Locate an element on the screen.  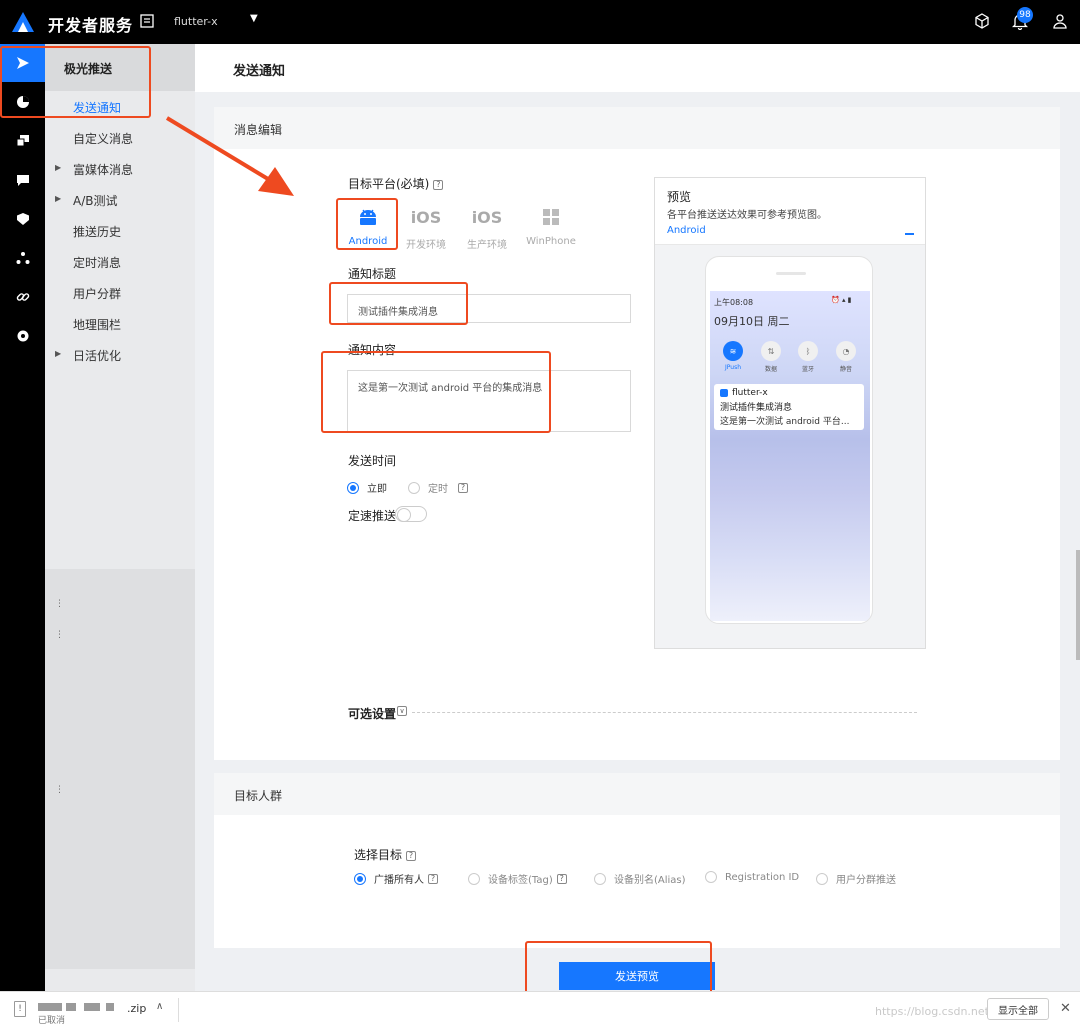
ios-icon: iOS is located at coordinates (487, 217).